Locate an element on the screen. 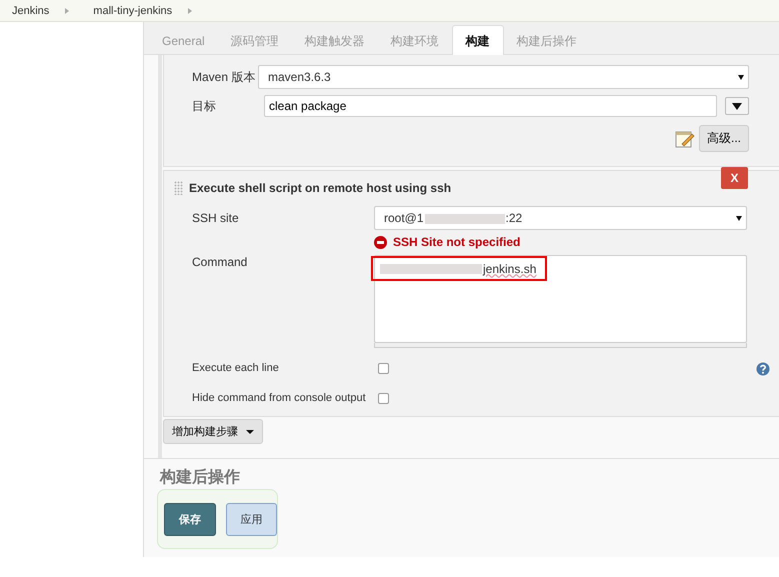 The image size is (779, 577). tab: 构建 is located at coordinates (478, 40).